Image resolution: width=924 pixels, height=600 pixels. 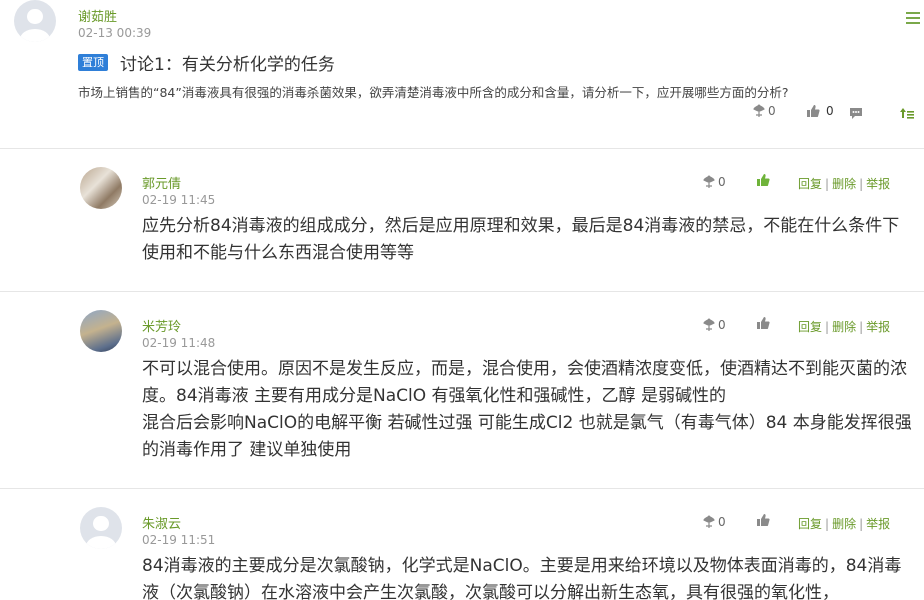 I want to click on like-count: 0, so click(x=830, y=111).